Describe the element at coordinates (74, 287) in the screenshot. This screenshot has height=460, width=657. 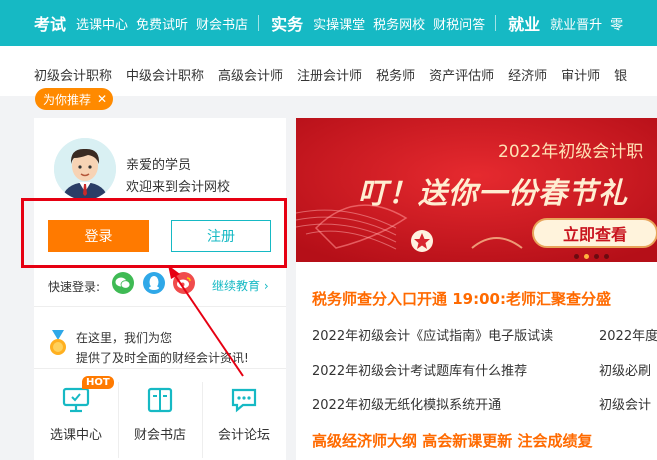
I see `quick-login-label: 快速登录:` at that location.